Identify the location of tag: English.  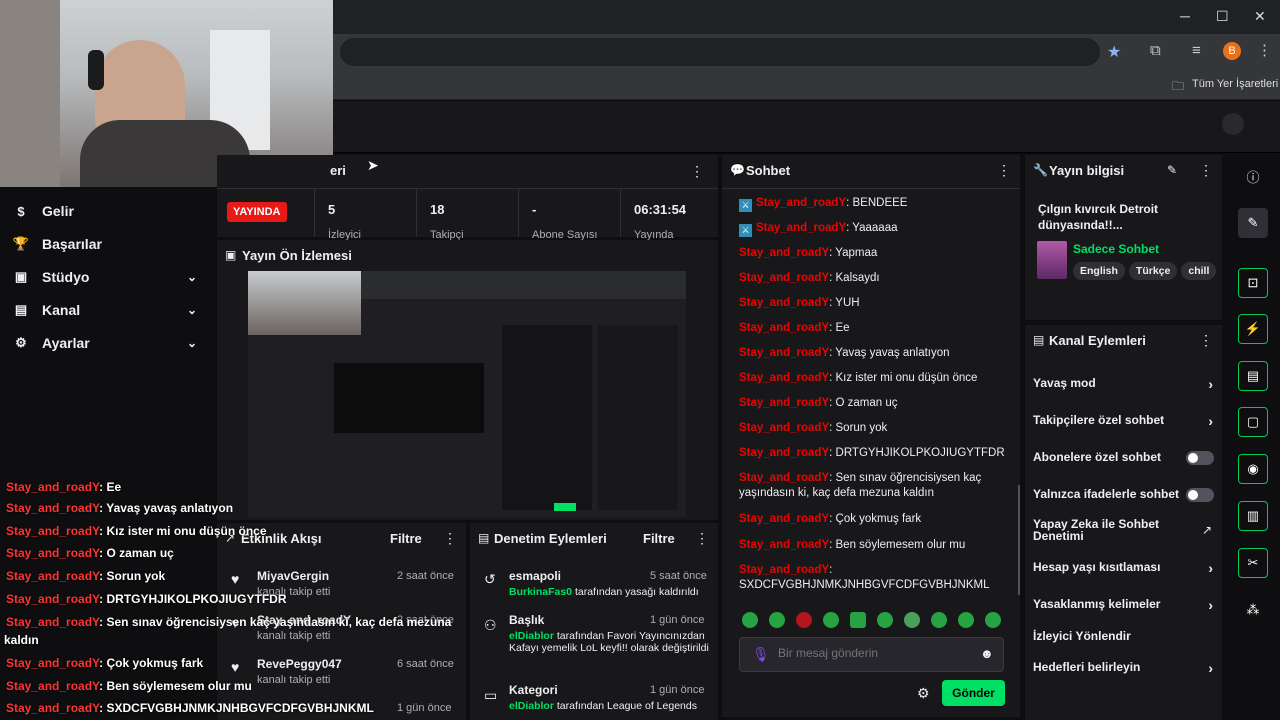
(1099, 271).